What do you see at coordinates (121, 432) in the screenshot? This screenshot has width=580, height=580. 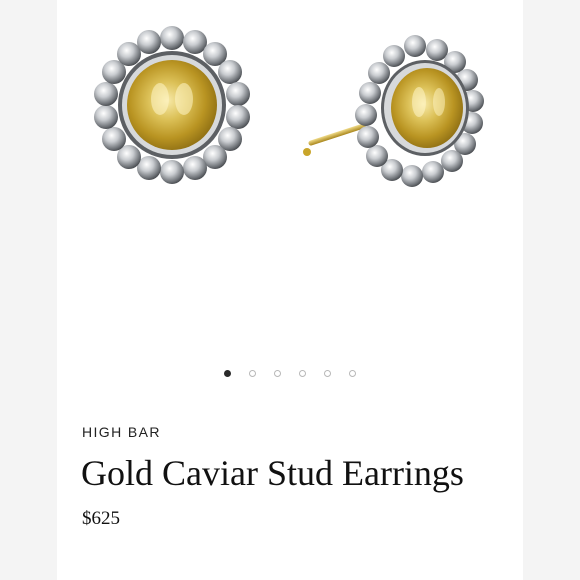 I see `brand-name: HIGH BAR` at bounding box center [121, 432].